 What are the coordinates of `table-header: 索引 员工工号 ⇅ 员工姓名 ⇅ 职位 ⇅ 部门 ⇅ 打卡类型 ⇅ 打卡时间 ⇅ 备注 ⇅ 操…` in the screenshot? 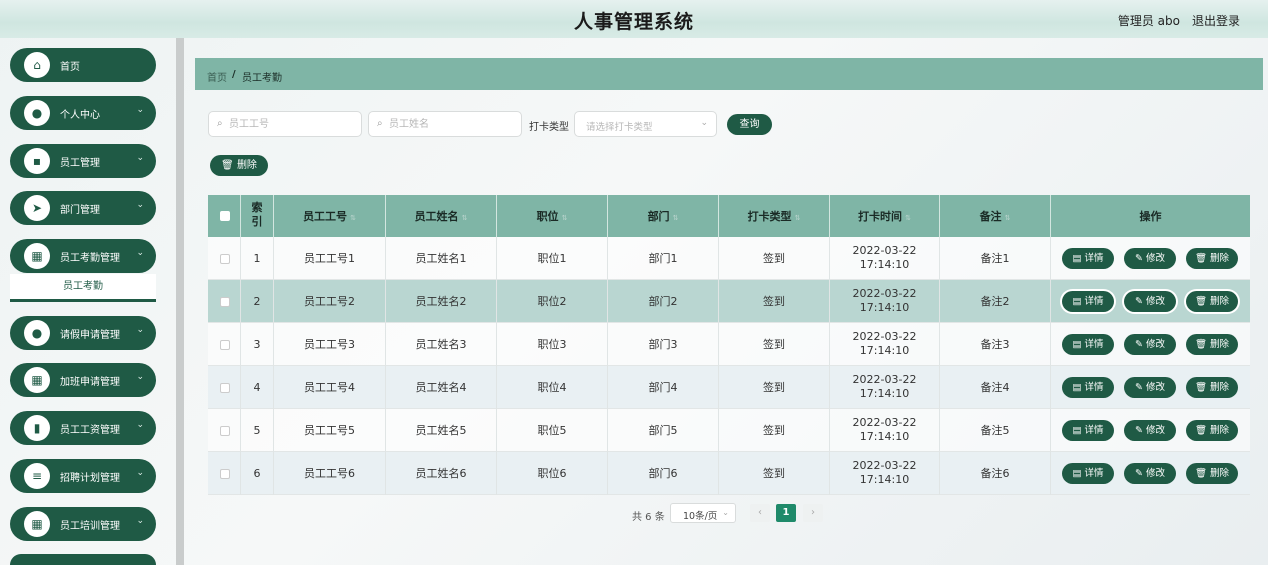 It's located at (729, 216).